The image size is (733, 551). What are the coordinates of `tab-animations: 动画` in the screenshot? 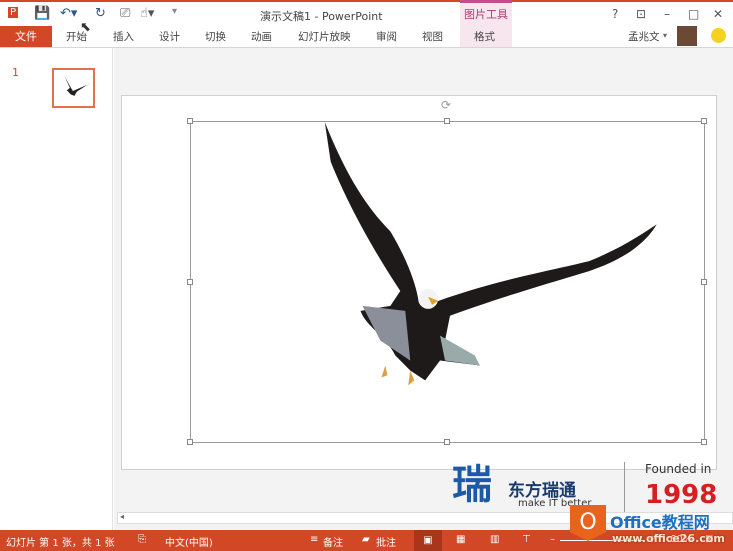 It's located at (261, 36).